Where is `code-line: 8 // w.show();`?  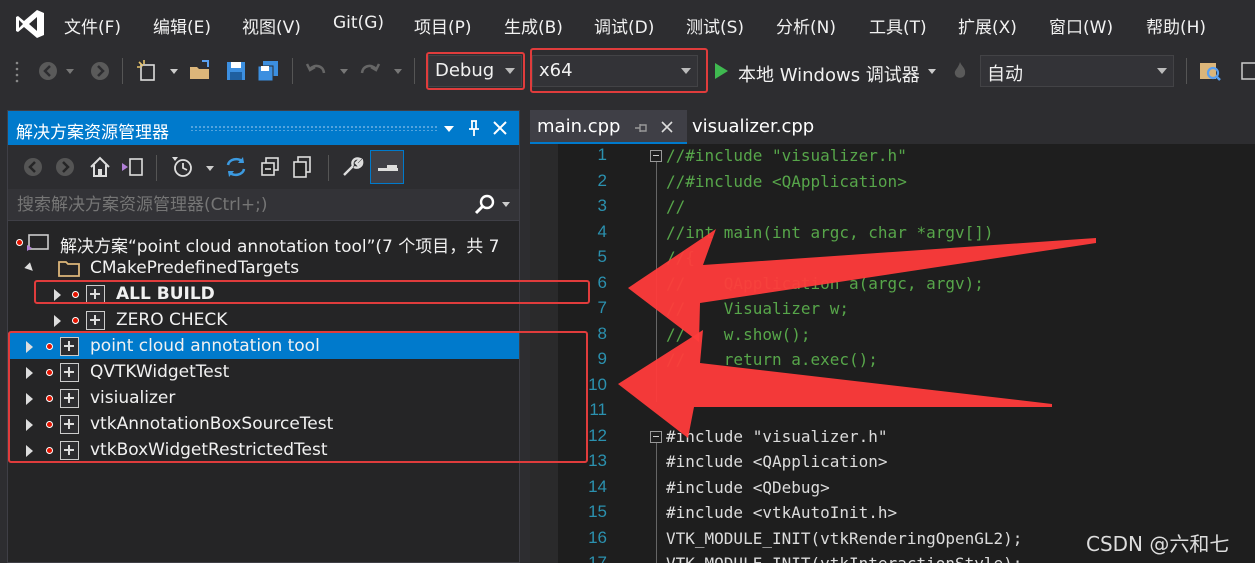 code-line: 8 // w.show(); is located at coordinates (892, 336).